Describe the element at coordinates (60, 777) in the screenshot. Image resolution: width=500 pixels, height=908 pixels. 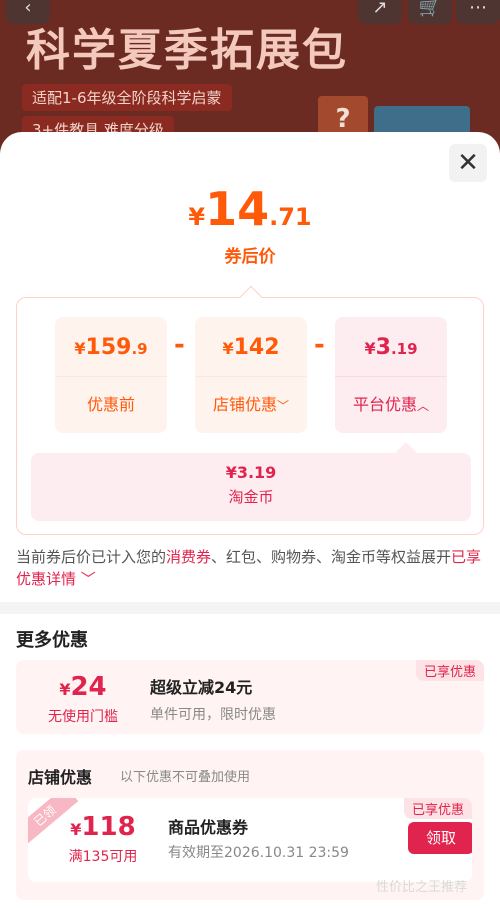
I see `store-offers-title: 店铺优惠` at that location.